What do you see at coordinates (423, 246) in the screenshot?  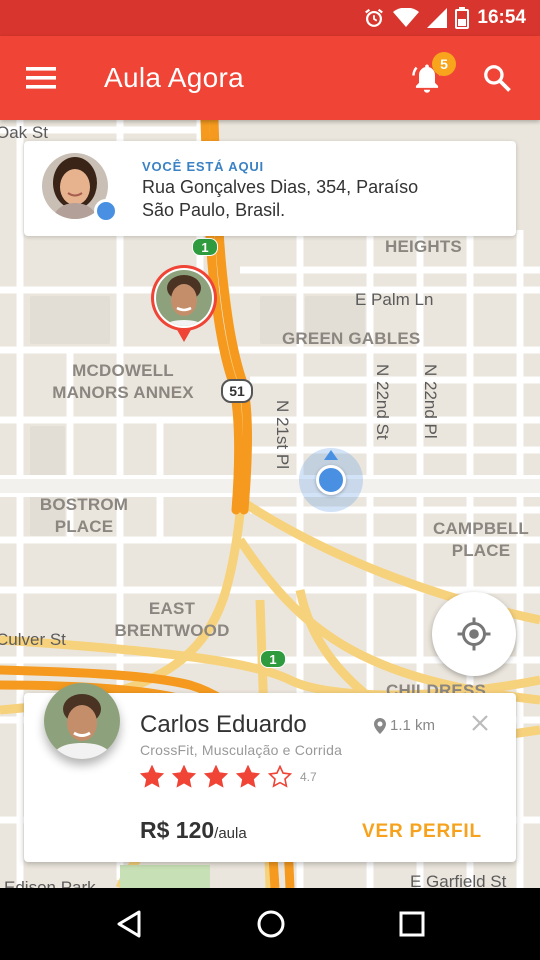 I see `area-label-heights: HEIGHTS` at bounding box center [423, 246].